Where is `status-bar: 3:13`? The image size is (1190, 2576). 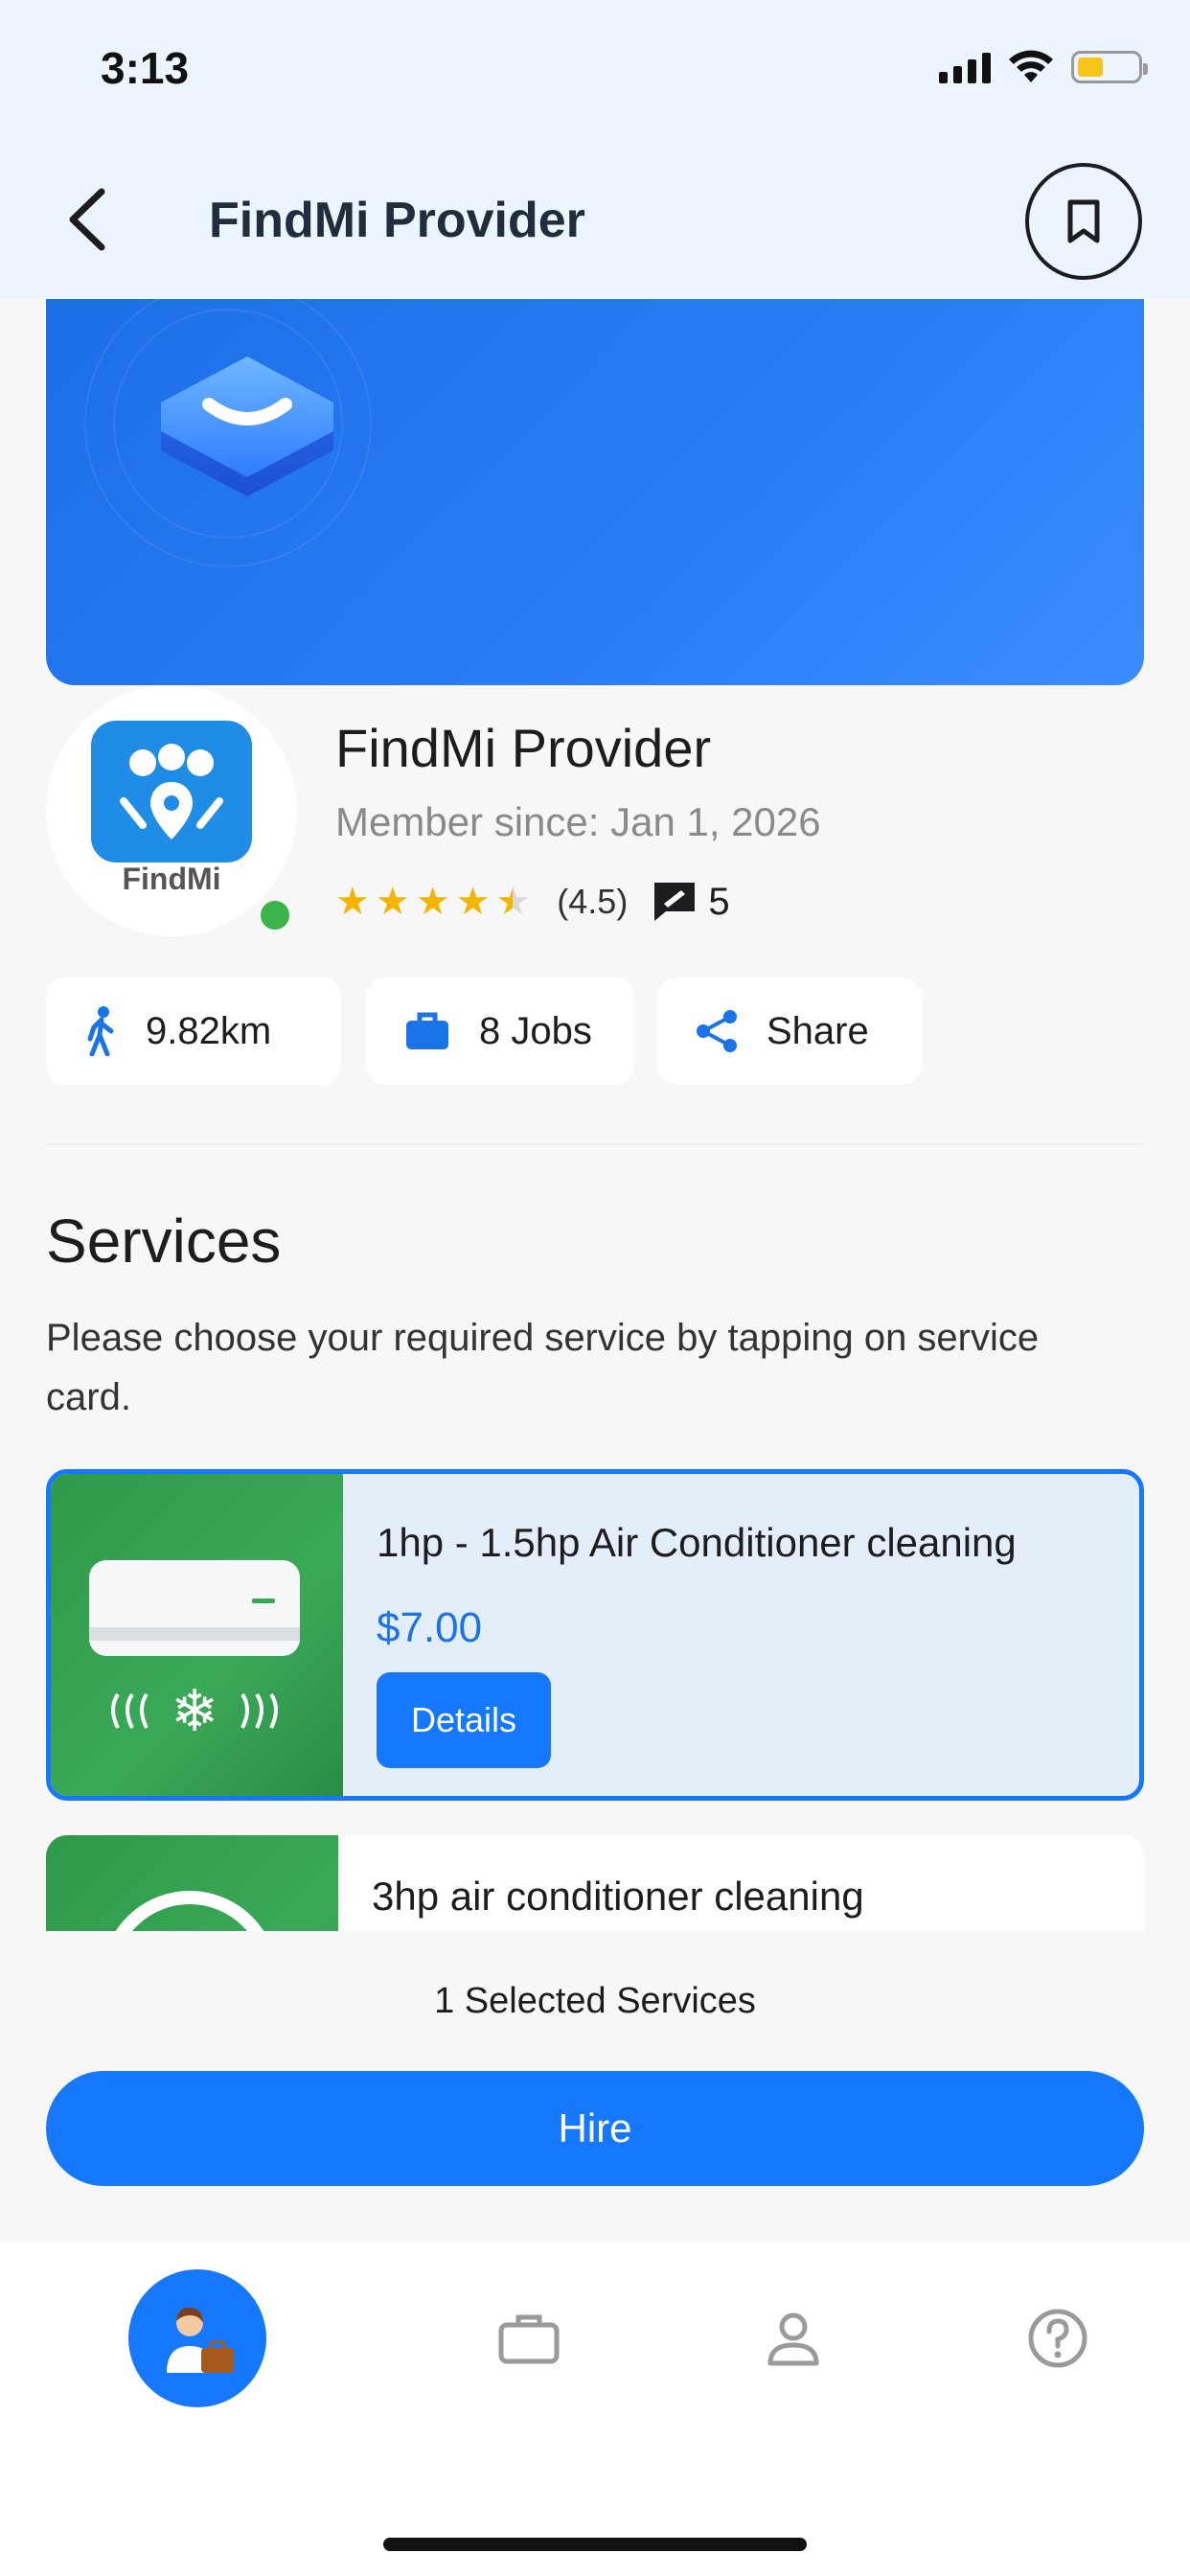 status-bar: 3:13 is located at coordinates (595, 72).